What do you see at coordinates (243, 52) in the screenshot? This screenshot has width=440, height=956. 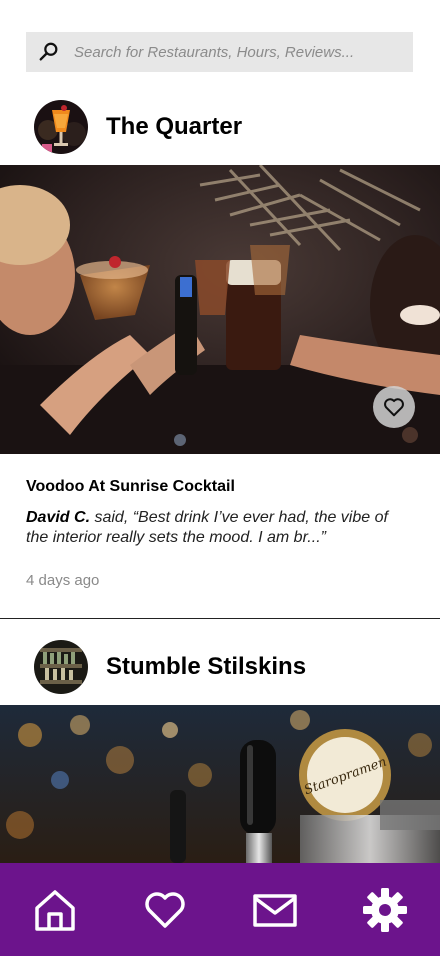 I see `search-input` at bounding box center [243, 52].